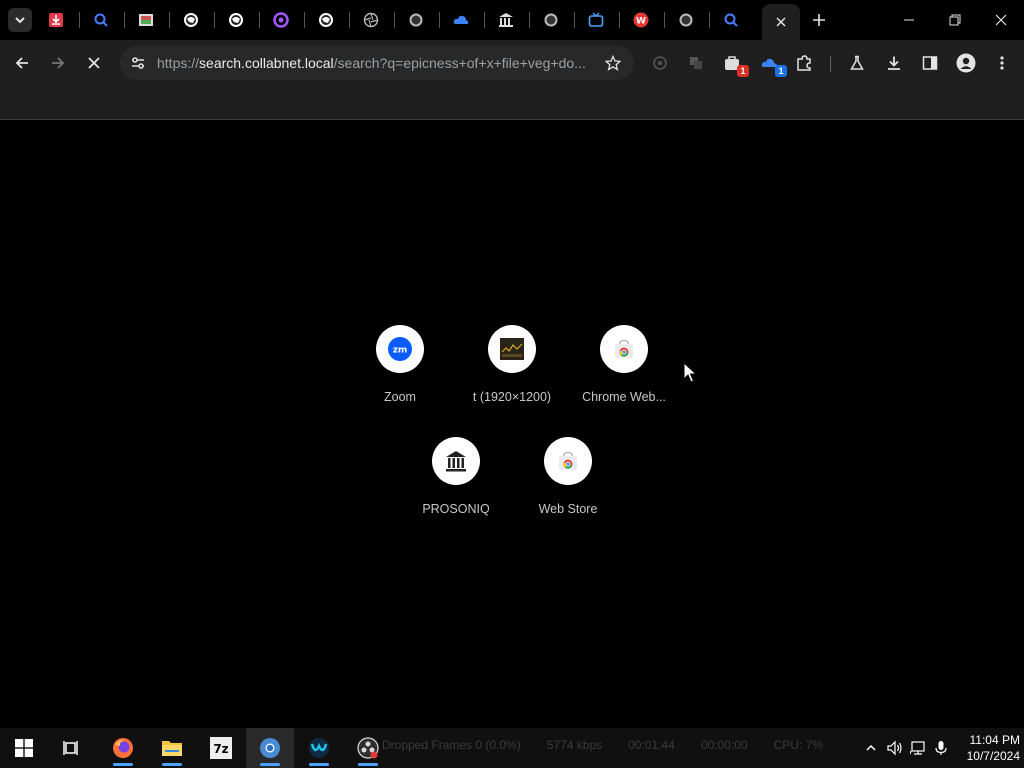  I want to click on chevron-up-icon, so click(871, 747).